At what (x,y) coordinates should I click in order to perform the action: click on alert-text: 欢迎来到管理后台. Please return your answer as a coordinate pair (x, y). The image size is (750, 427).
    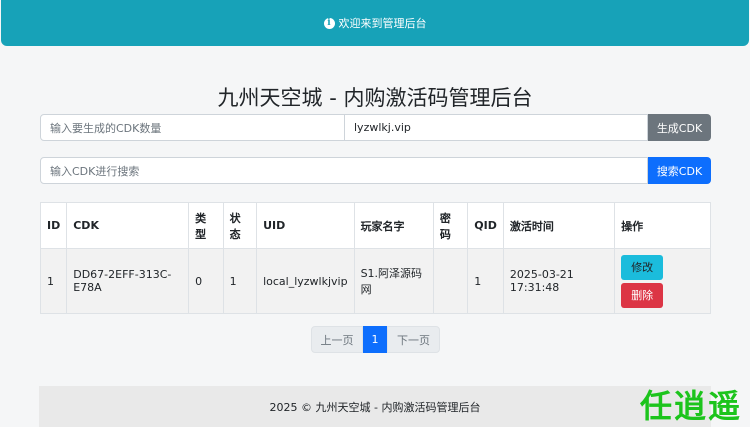
    Looking at the image, I should click on (382, 23).